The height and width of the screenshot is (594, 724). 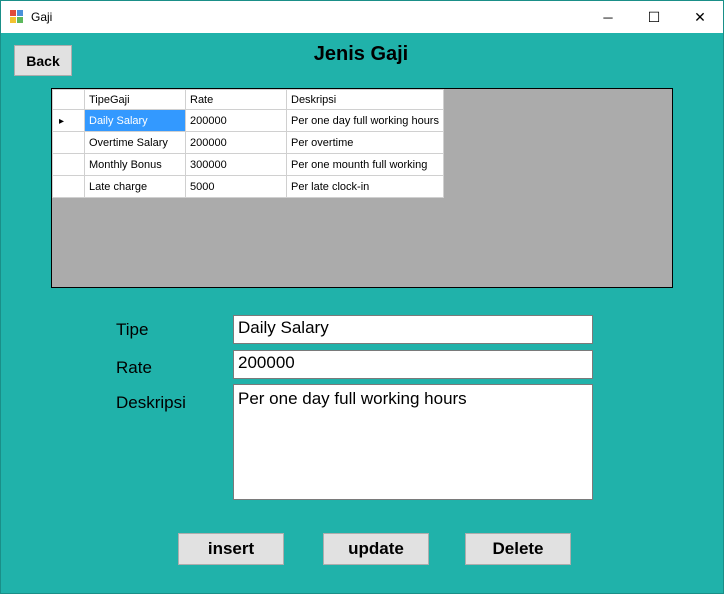 What do you see at coordinates (135, 186) in the screenshot?
I see `table-cell: Late charge` at bounding box center [135, 186].